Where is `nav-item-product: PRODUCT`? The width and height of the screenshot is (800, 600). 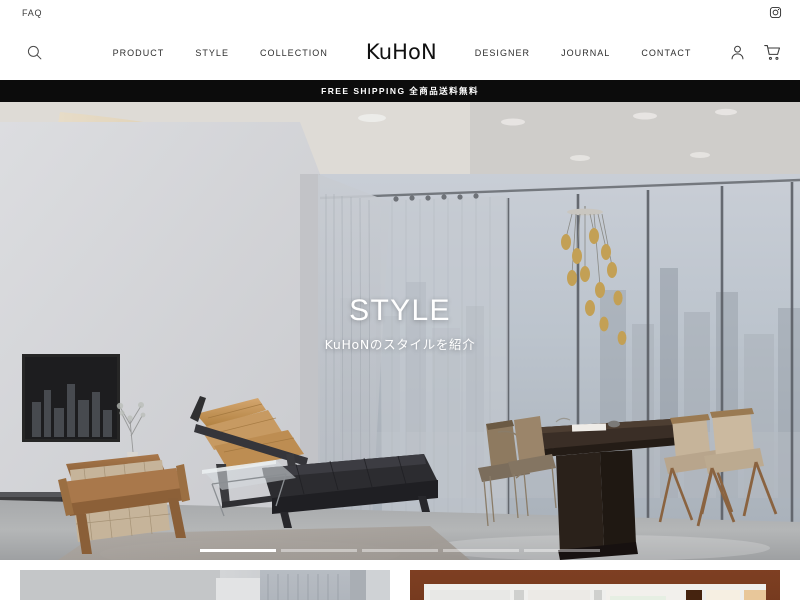
nav-item-product: PRODUCT is located at coordinates (139, 53).